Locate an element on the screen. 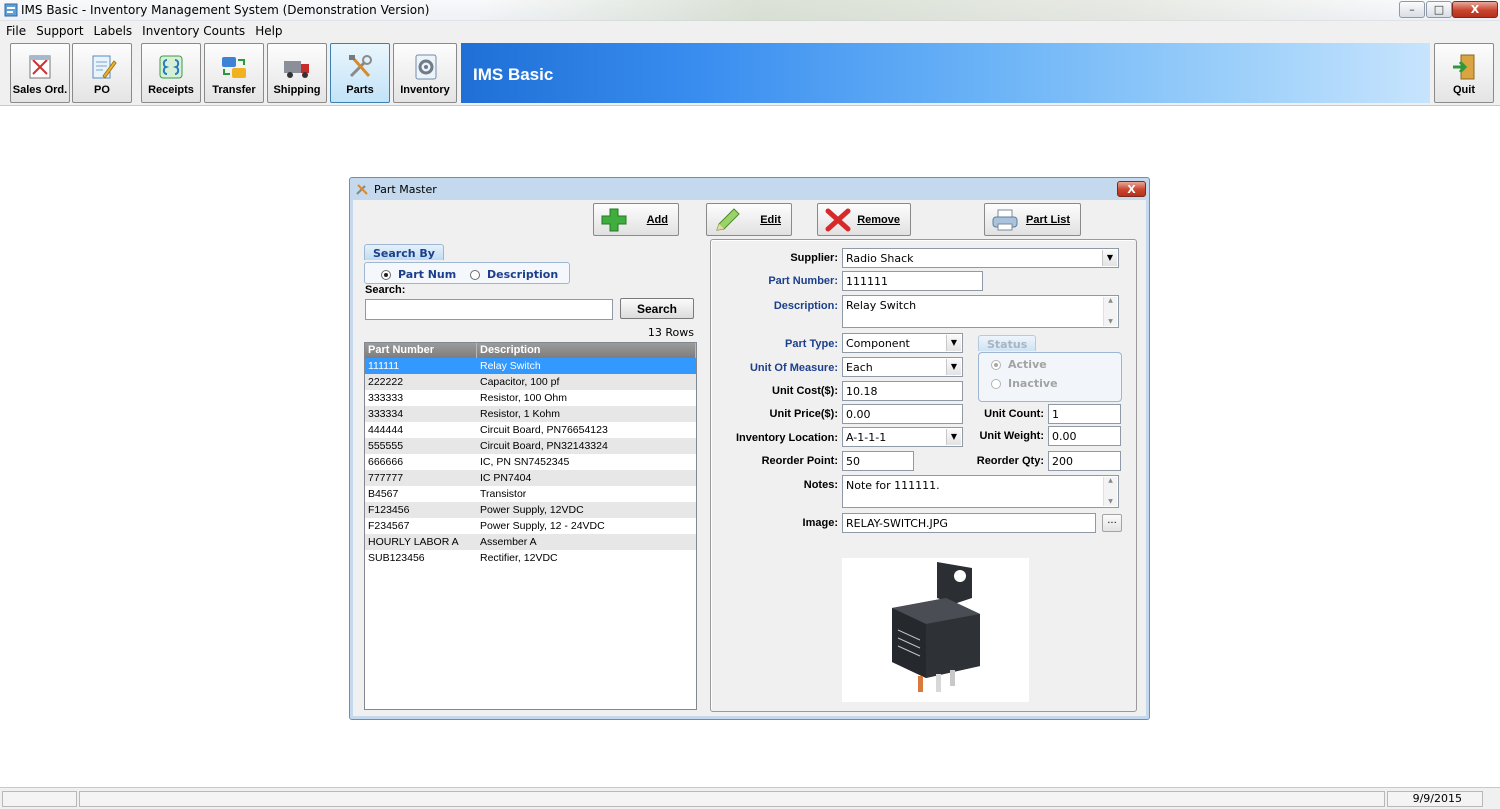  notes-value: Note for 111111. is located at coordinates (893, 485).